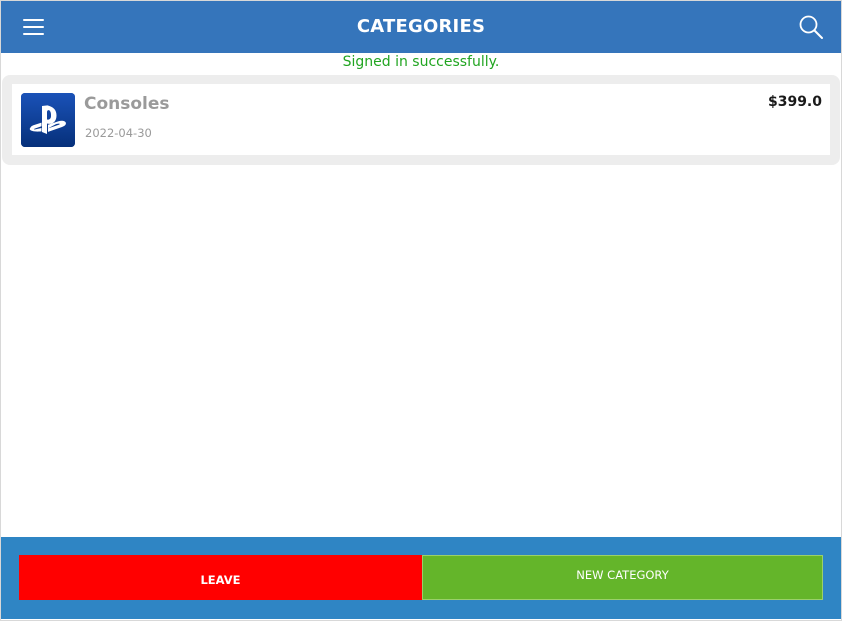 This screenshot has height=621, width=842. Describe the element at coordinates (622, 577) in the screenshot. I see `new-category-button: NEW CATEGORY` at that location.